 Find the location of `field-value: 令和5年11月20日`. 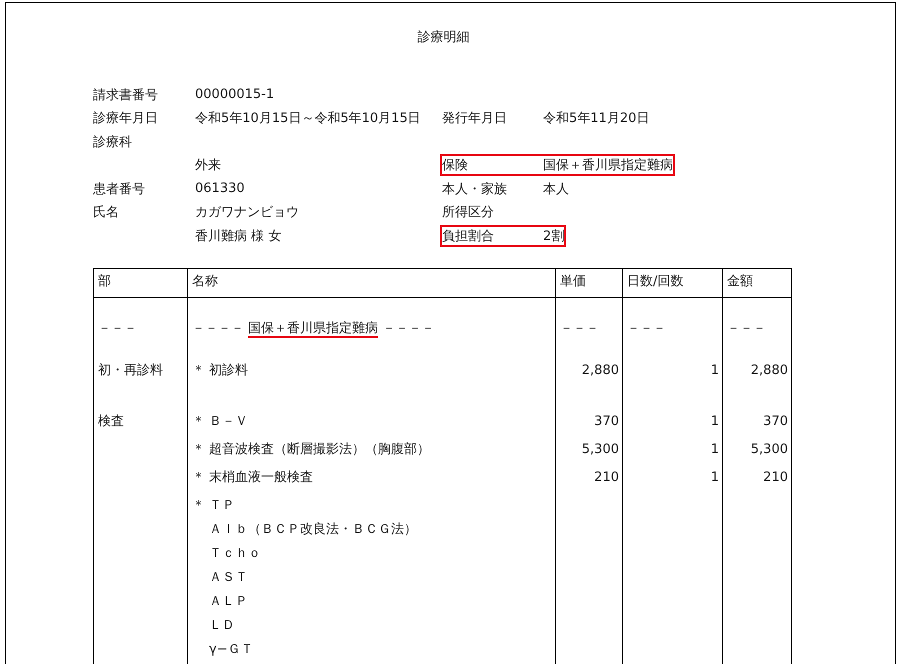

field-value: 令和5年11月20日 is located at coordinates (596, 119).